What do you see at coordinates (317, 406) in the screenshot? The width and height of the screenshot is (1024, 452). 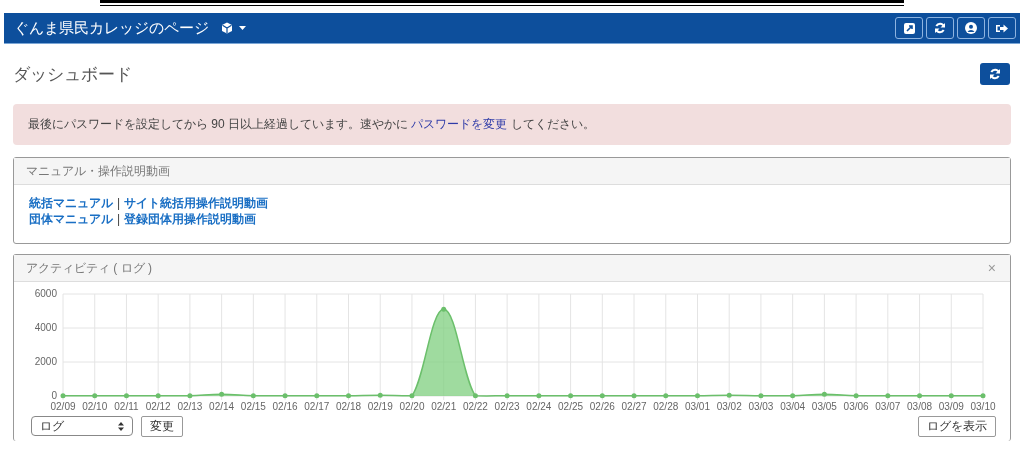 I see `x-tick-label: 02/17` at bounding box center [317, 406].